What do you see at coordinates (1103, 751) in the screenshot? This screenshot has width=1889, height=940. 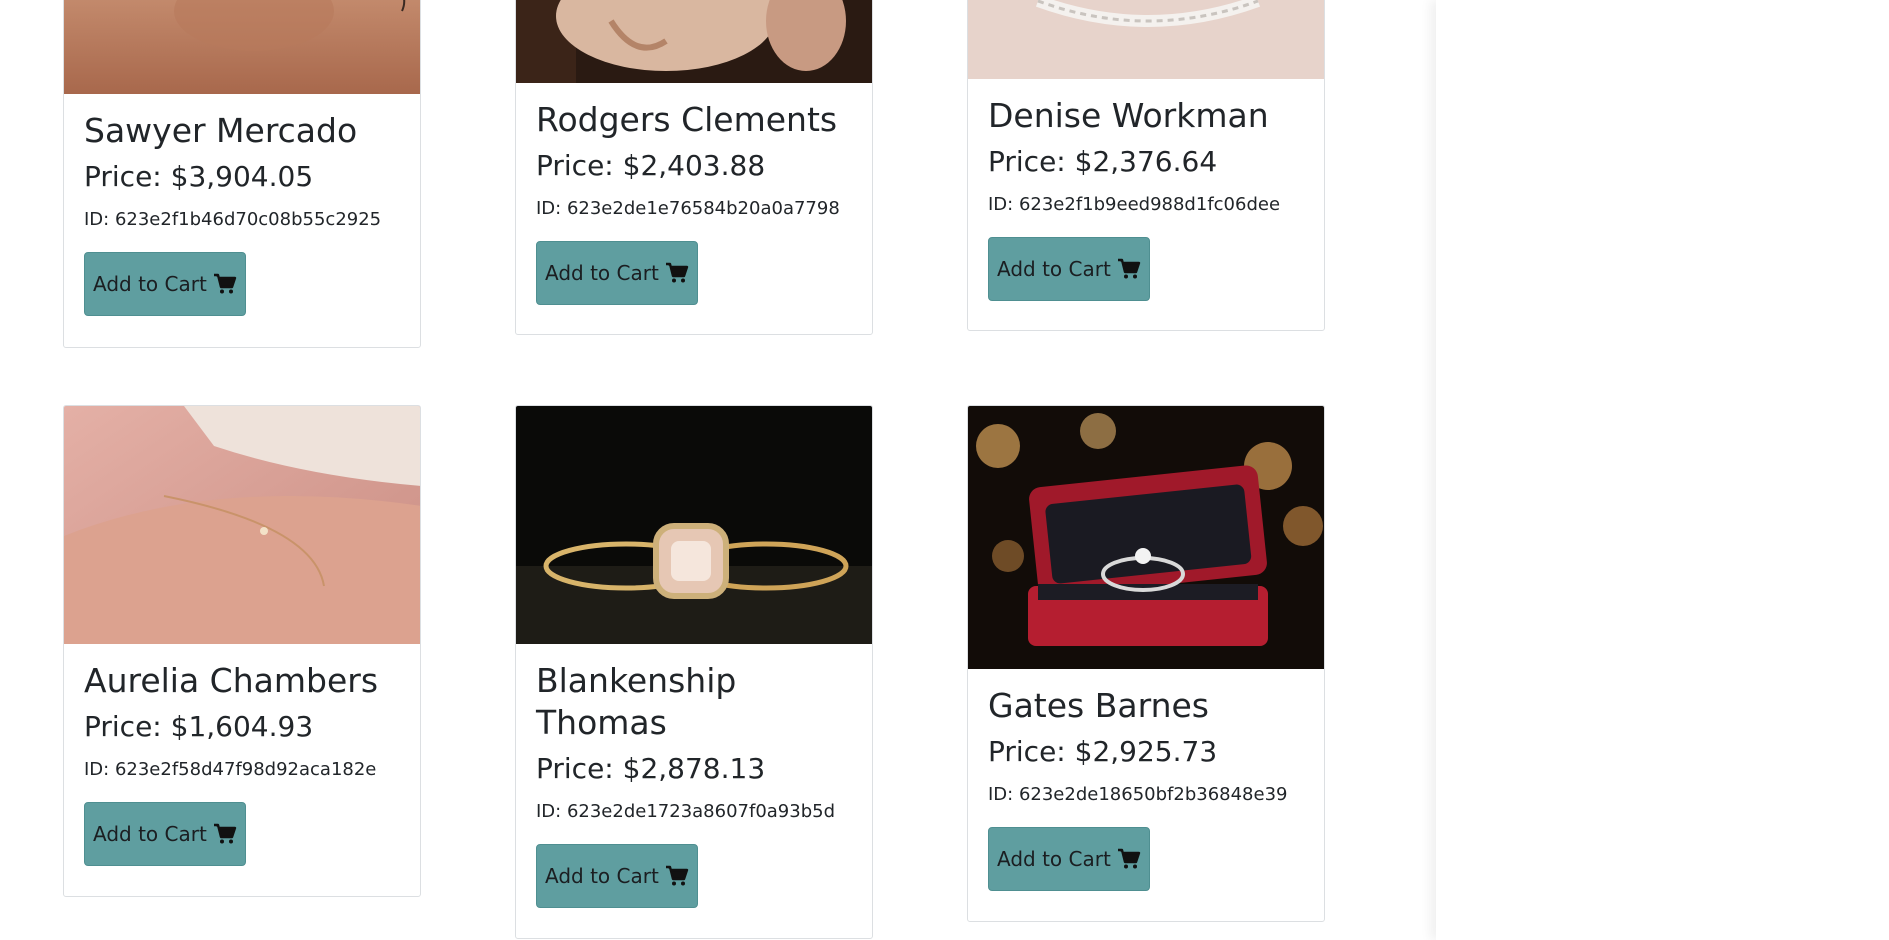 I see `product-price: Price: $2,925.73` at bounding box center [1103, 751].